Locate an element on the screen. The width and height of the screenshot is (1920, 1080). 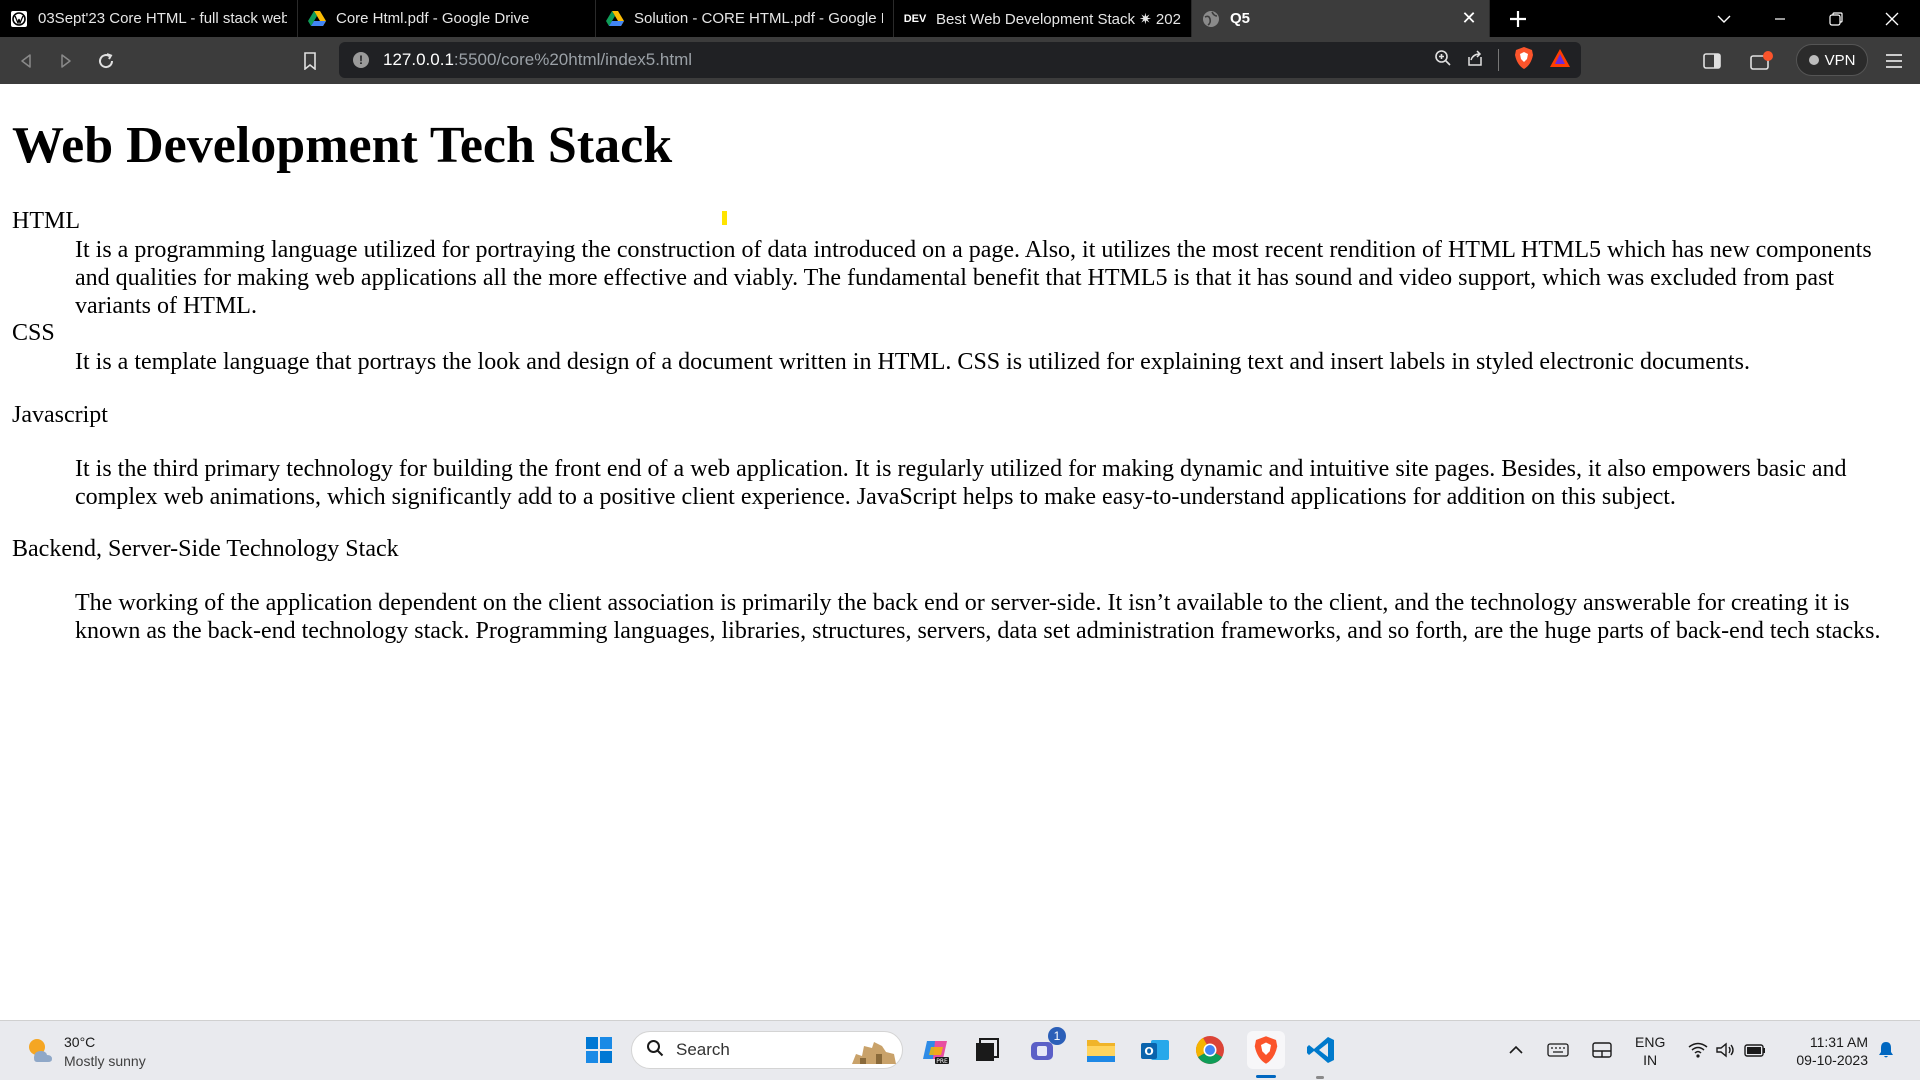
sidebar-icon is located at coordinates (1712, 60).